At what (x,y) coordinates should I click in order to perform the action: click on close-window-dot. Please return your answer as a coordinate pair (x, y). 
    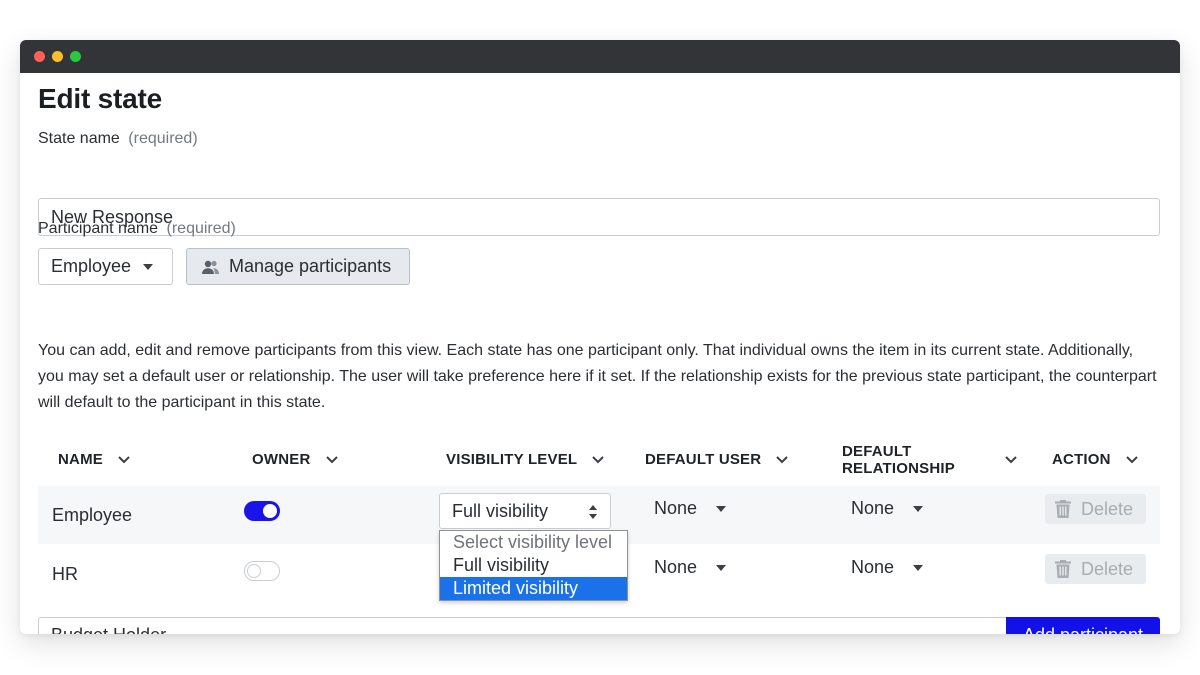
    Looking at the image, I should click on (39, 56).